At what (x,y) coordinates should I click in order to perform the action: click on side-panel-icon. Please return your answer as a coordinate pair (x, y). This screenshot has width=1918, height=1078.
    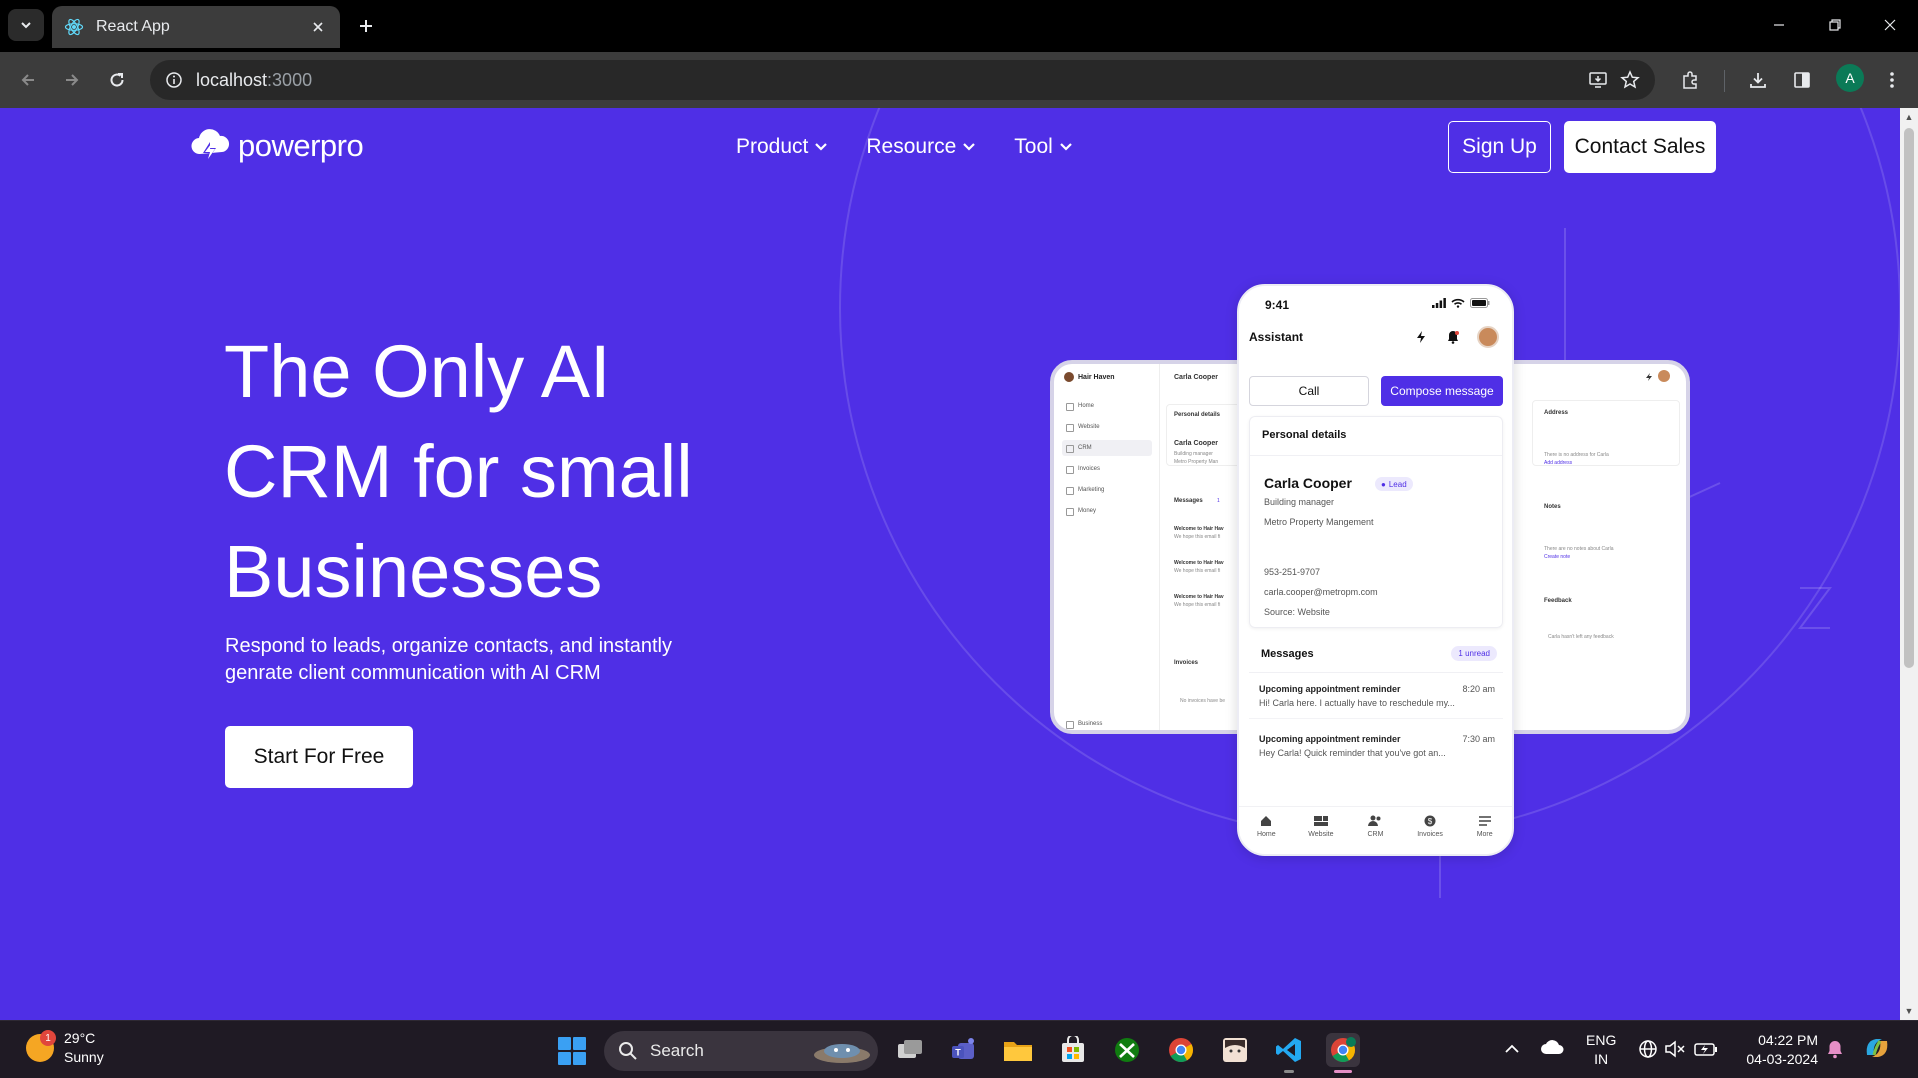
    Looking at the image, I should click on (1802, 80).